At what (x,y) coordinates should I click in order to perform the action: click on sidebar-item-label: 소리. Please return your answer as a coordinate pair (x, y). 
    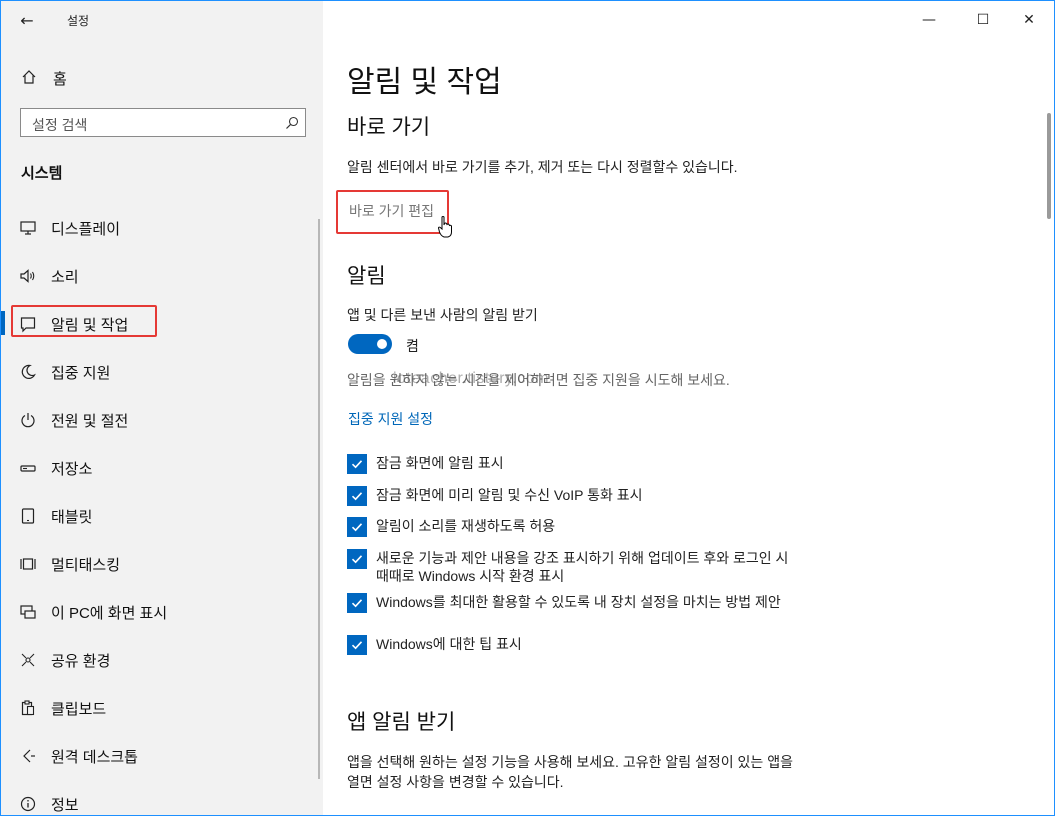
    Looking at the image, I should click on (65, 277).